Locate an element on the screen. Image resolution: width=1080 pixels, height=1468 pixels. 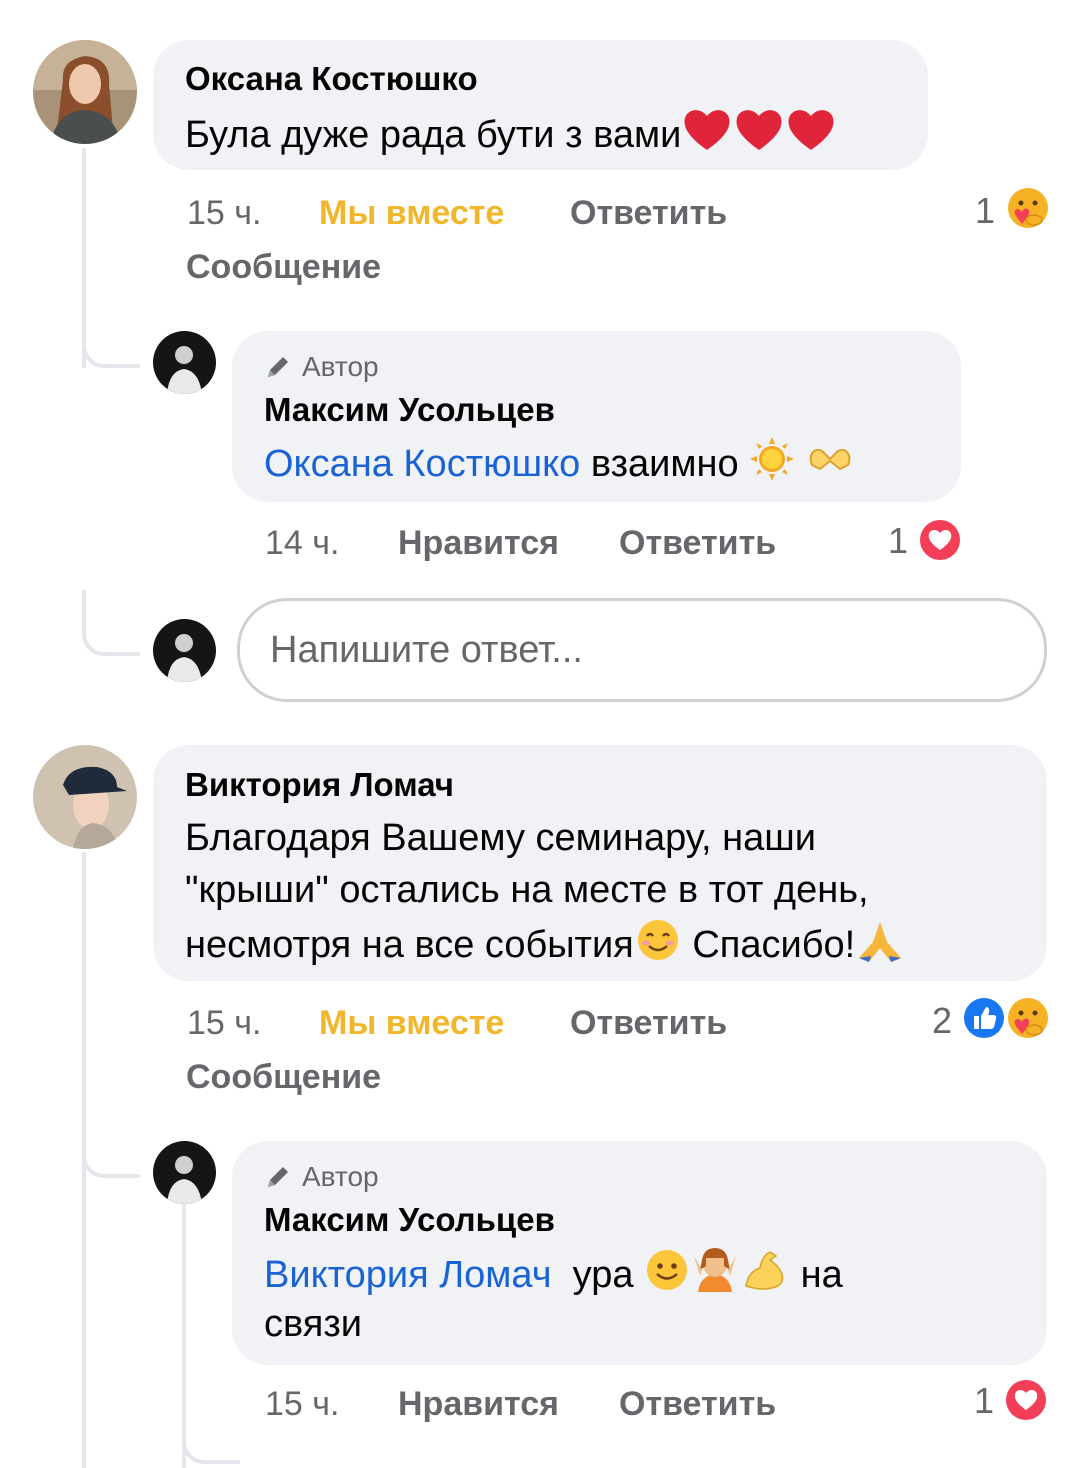
reply-text: Оксана Костюшко взаимно is located at coordinates (559, 466).